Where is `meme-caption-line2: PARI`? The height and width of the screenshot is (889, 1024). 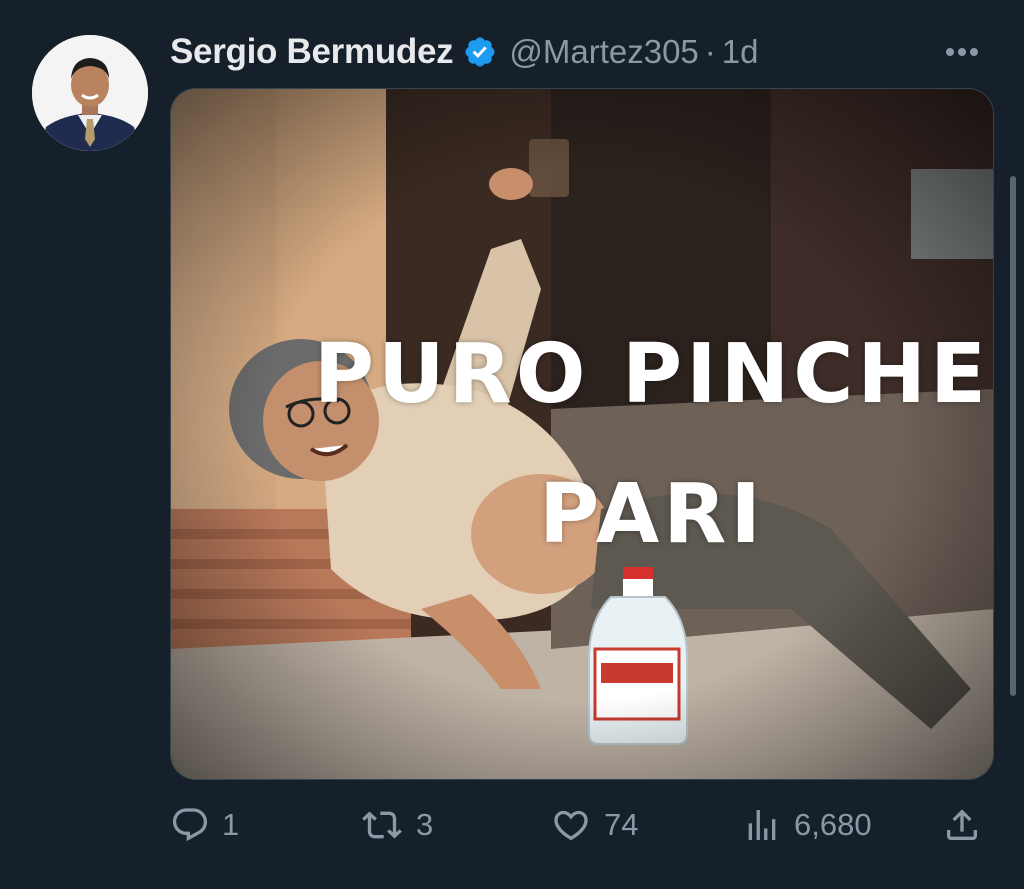 meme-caption-line2: PARI is located at coordinates (652, 514).